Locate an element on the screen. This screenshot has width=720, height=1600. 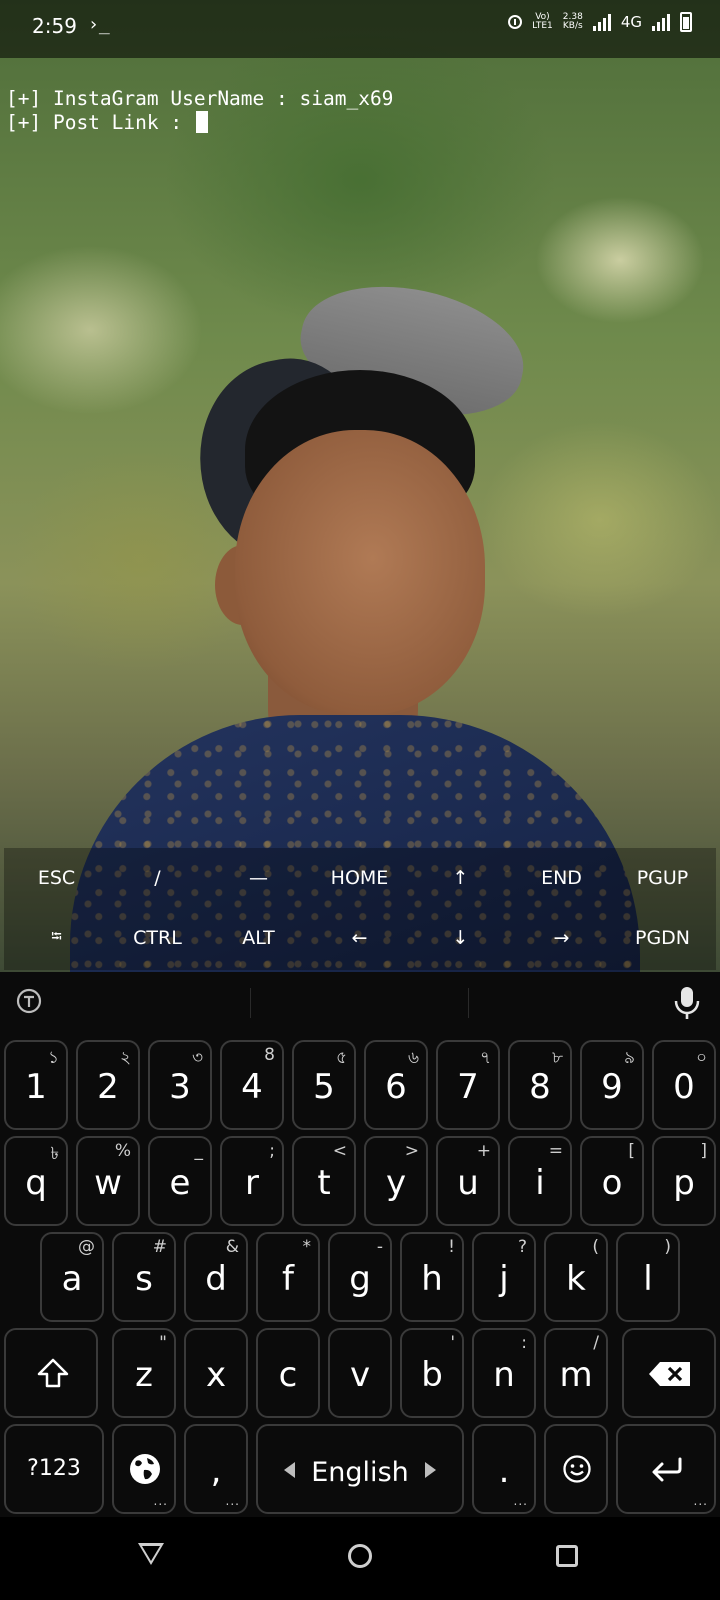
key-d: & d is located at coordinates (216, 1277).